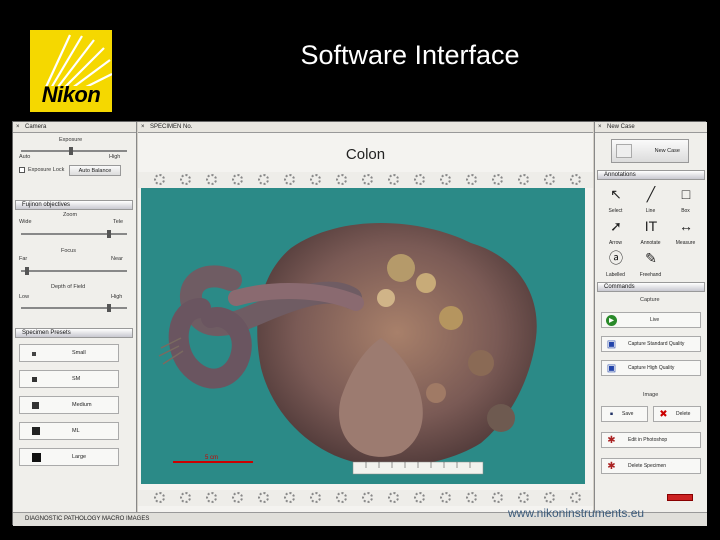  Describe the element at coordinates (685, 211) in the screenshot. I see `tool-label: Box` at that location.